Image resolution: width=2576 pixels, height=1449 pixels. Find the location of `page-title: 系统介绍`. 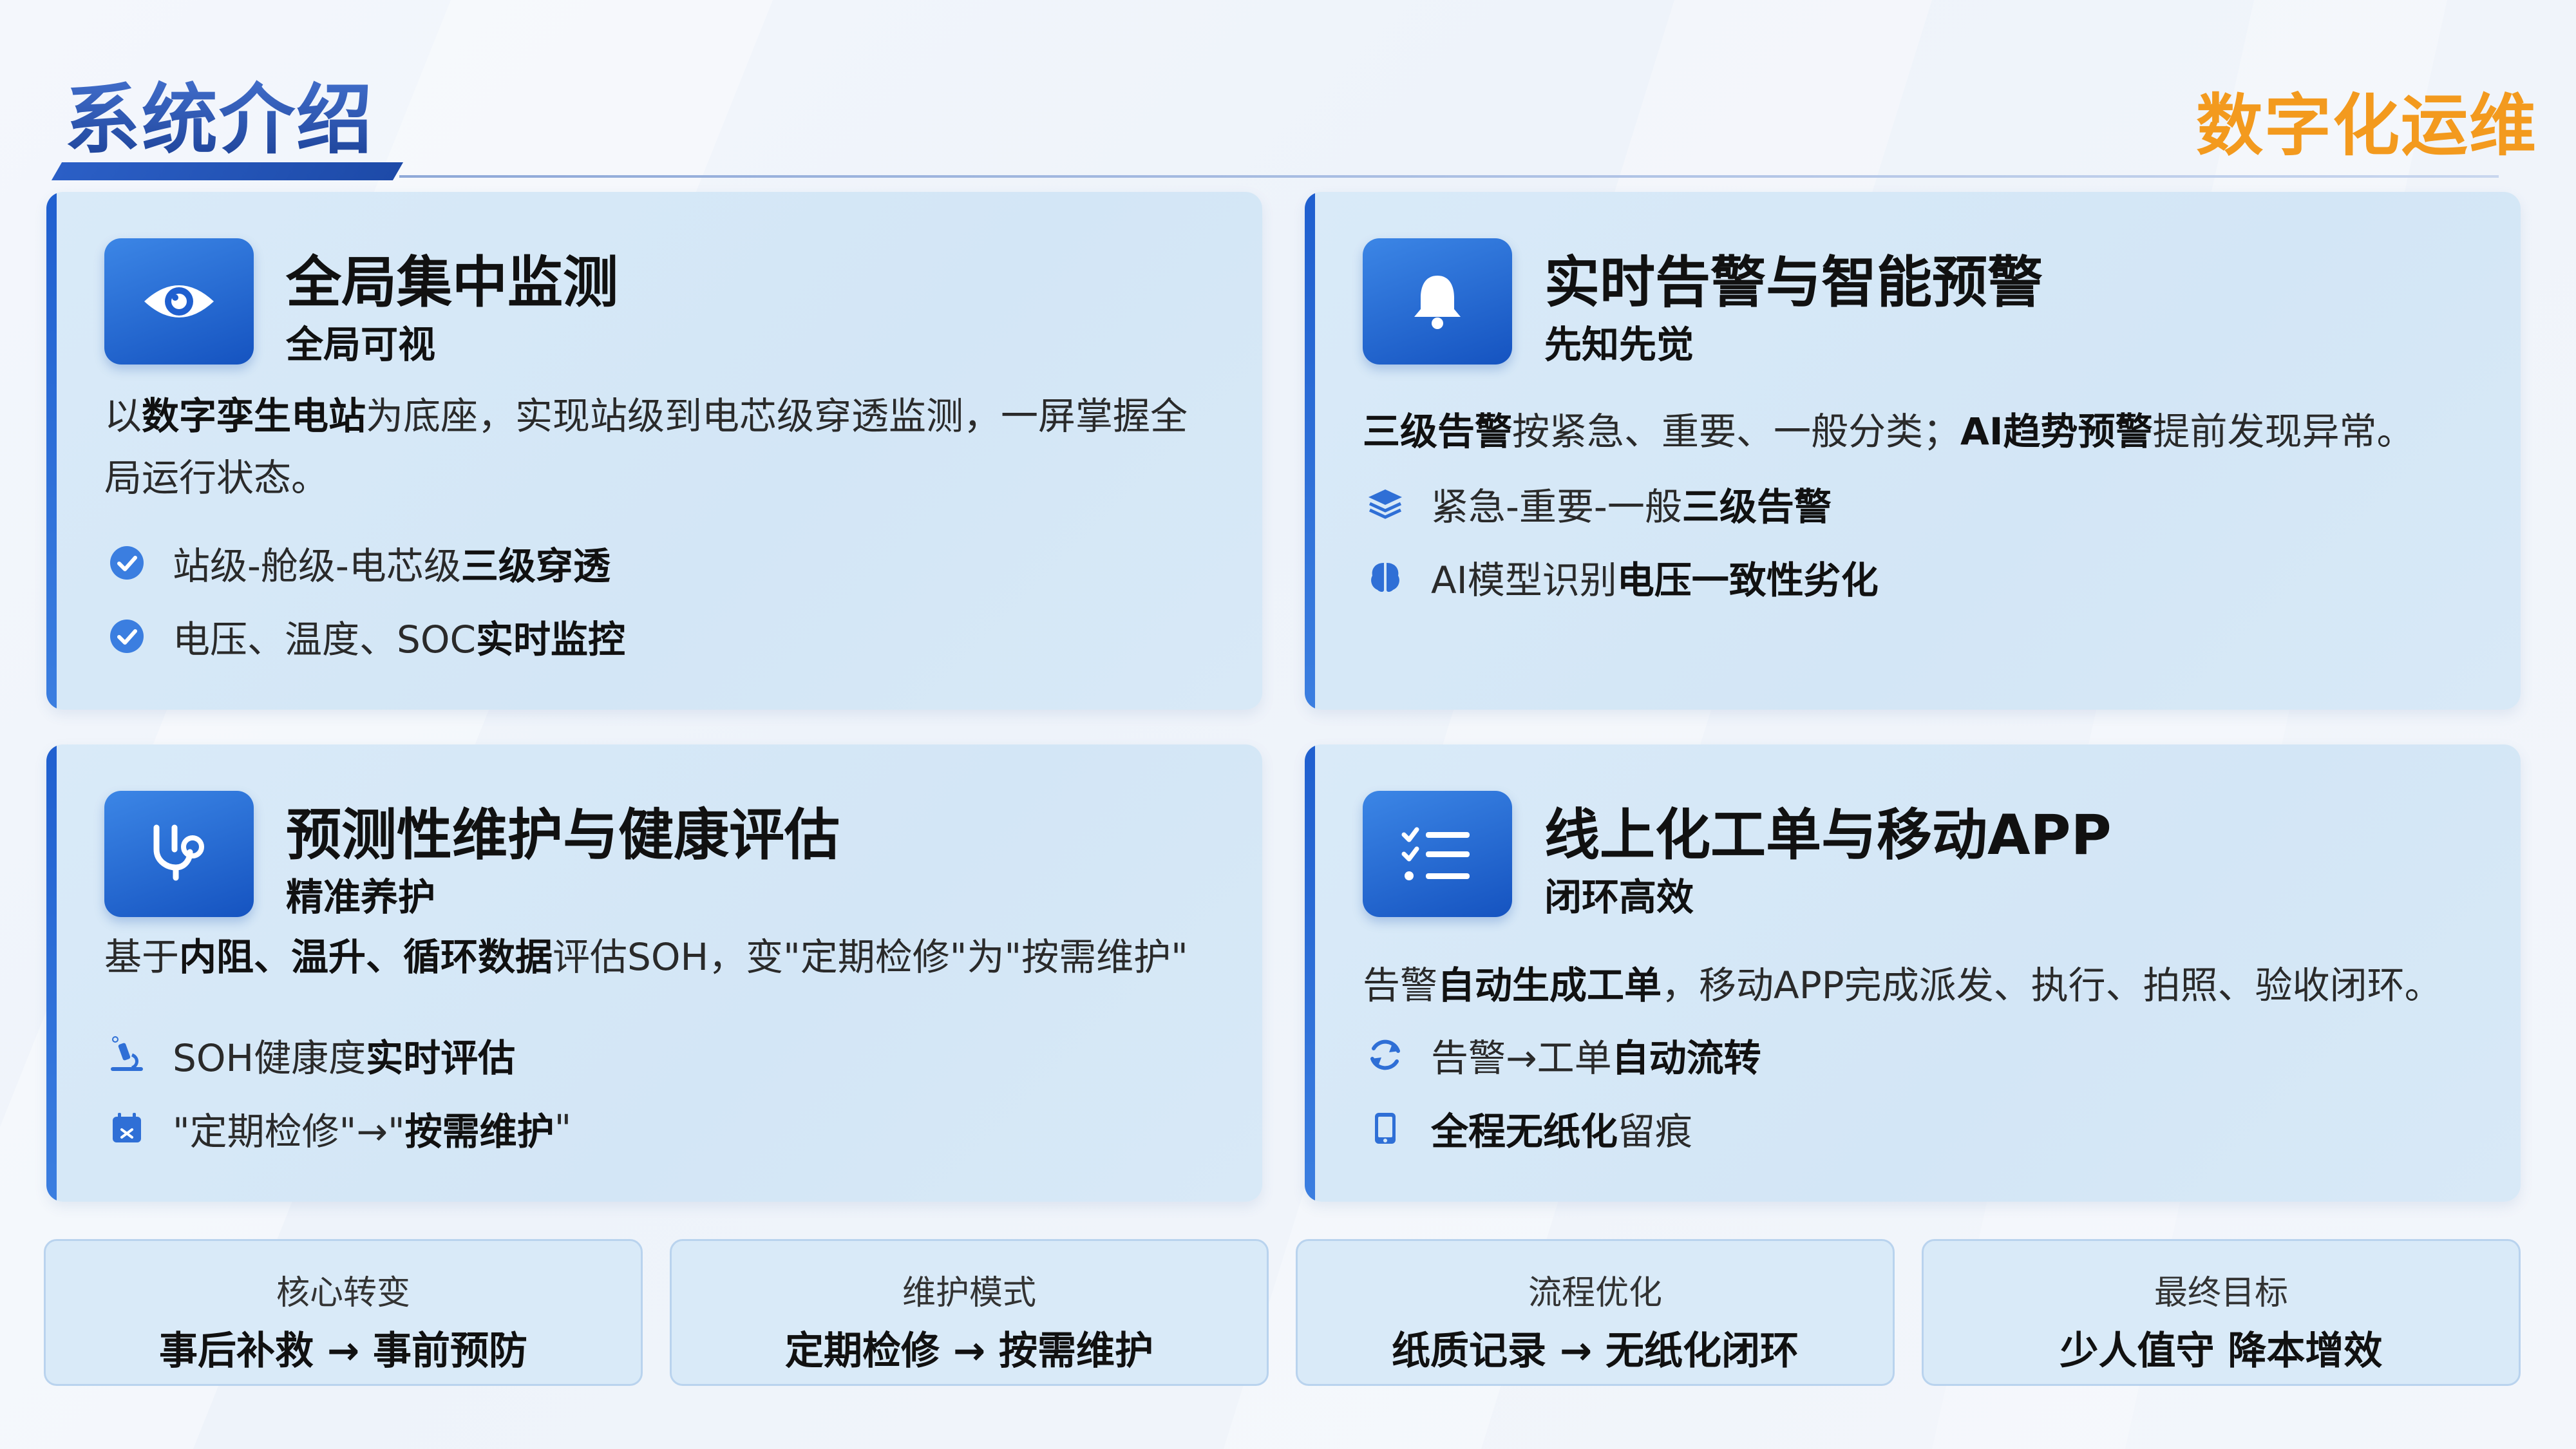

page-title: 系统介绍 is located at coordinates (219, 113).